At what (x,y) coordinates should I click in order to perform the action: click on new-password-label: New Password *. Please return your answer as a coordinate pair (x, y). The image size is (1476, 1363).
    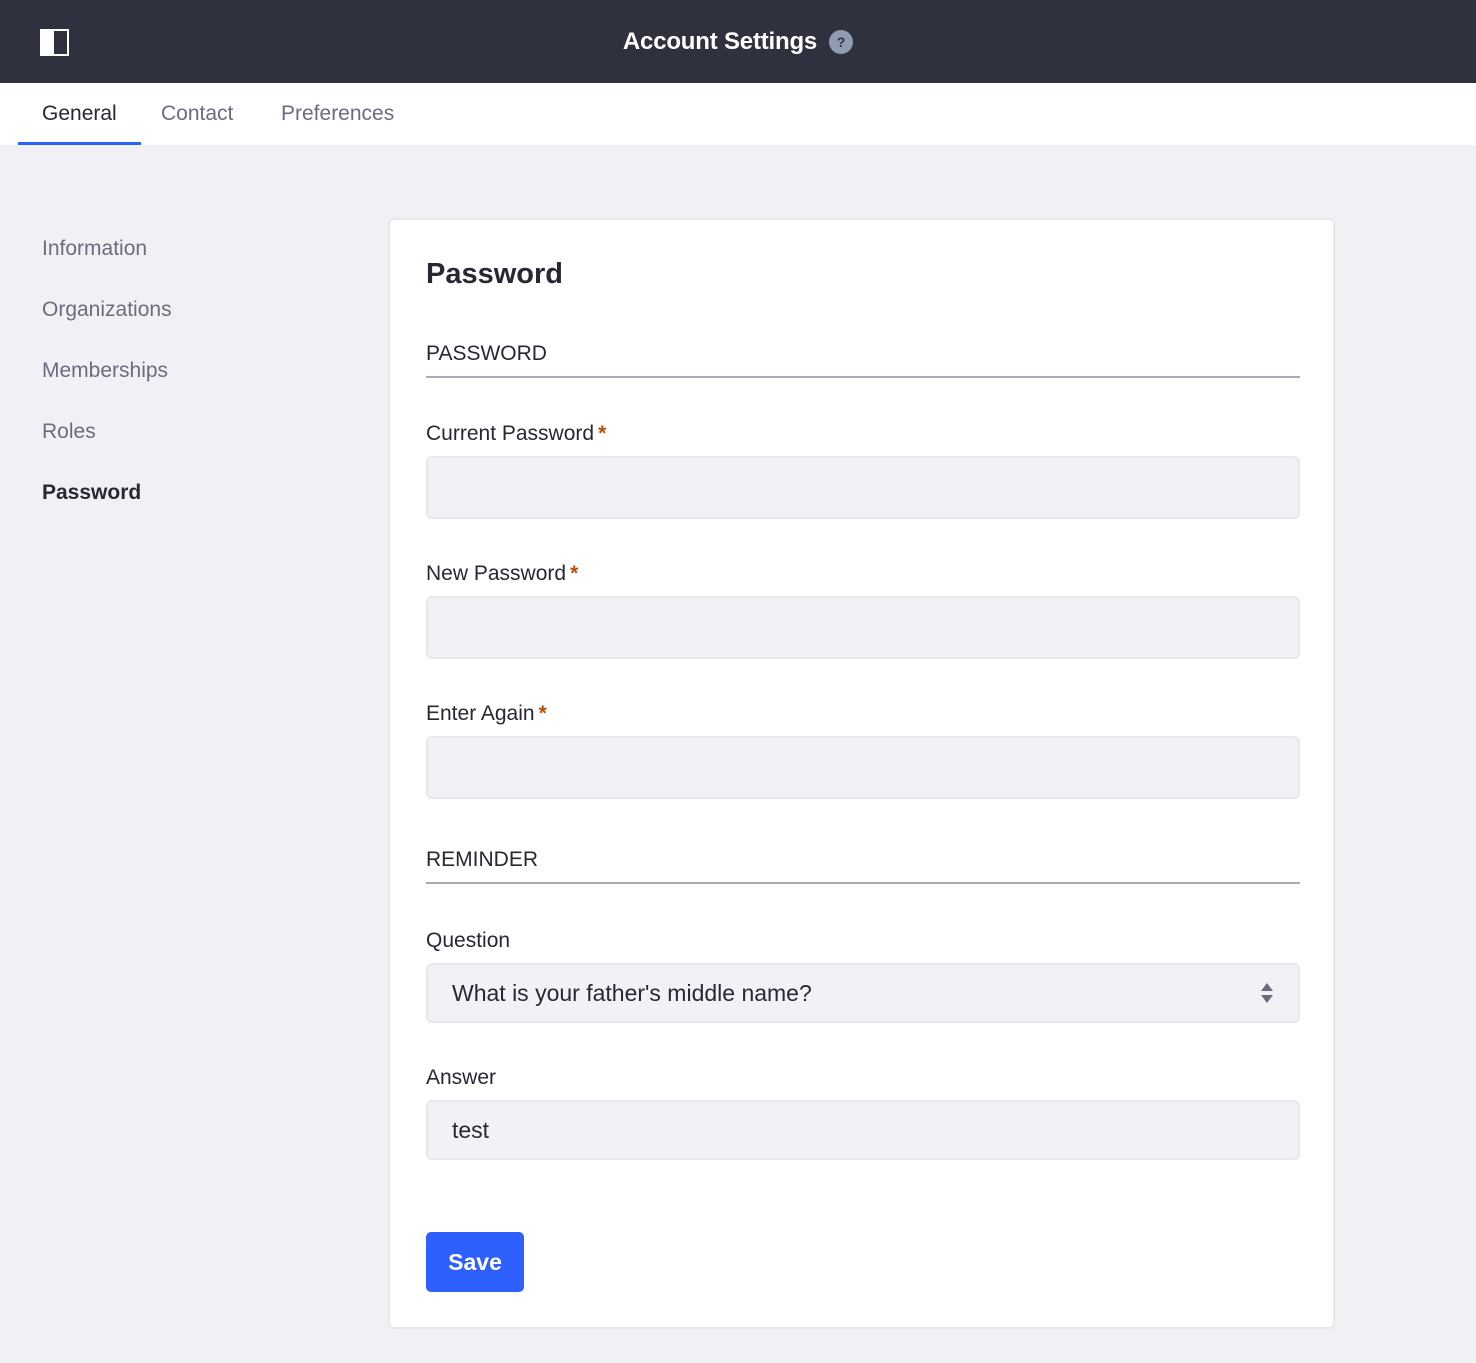
    Looking at the image, I should click on (502, 573).